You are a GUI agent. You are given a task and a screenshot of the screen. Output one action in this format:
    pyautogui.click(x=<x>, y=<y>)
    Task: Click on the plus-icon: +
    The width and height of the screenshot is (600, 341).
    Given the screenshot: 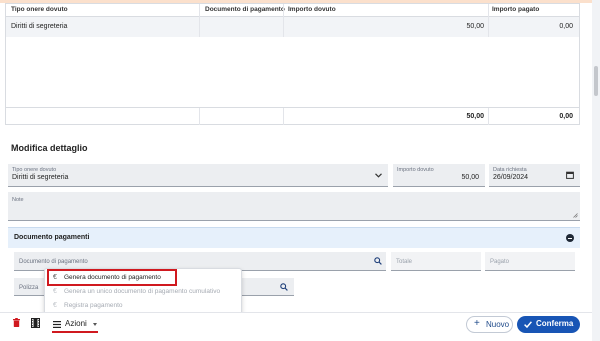 What is the action you would take?
    pyautogui.click(x=477, y=323)
    